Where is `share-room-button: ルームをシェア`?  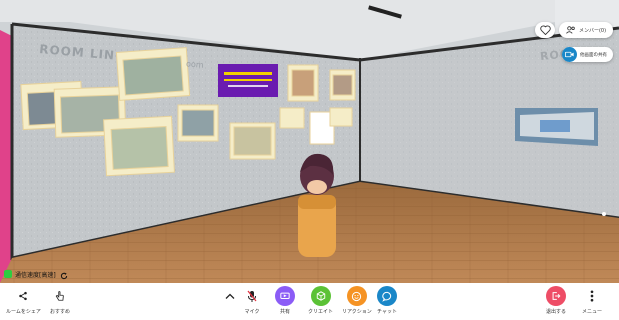 share-room-button: ルームをシェア is located at coordinates (23, 300).